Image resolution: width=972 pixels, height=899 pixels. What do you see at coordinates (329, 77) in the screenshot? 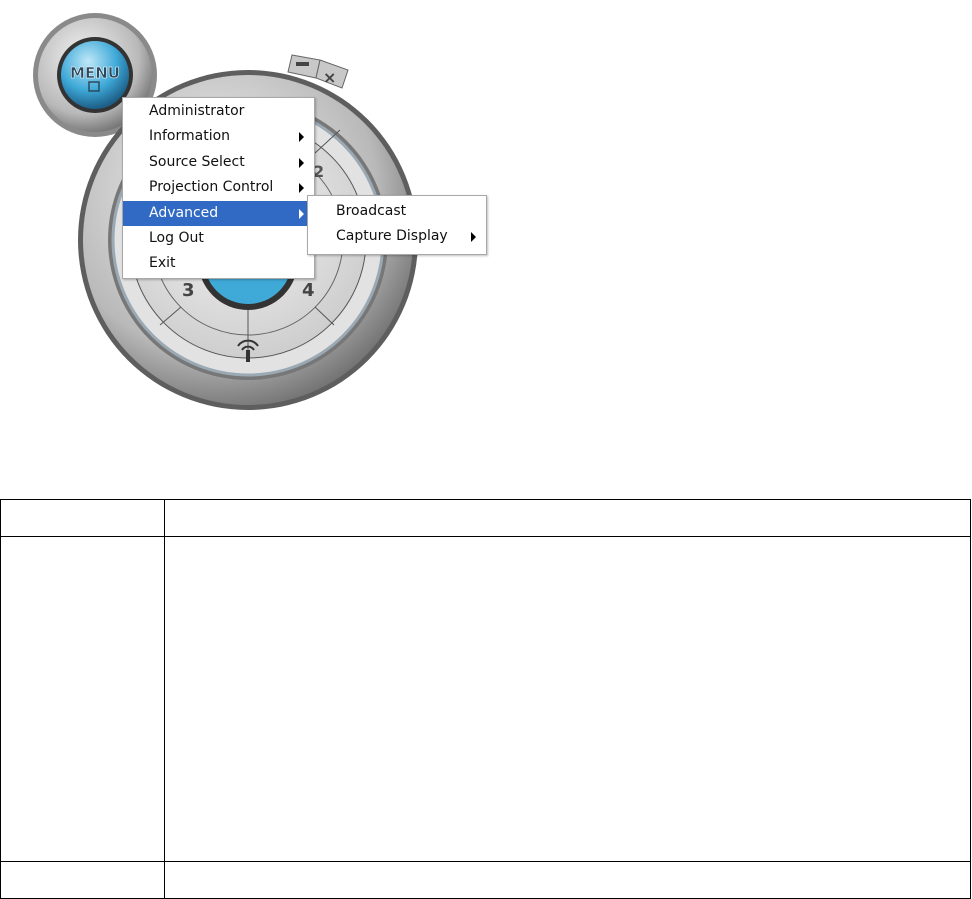
I see `close-icon: ×` at bounding box center [329, 77].